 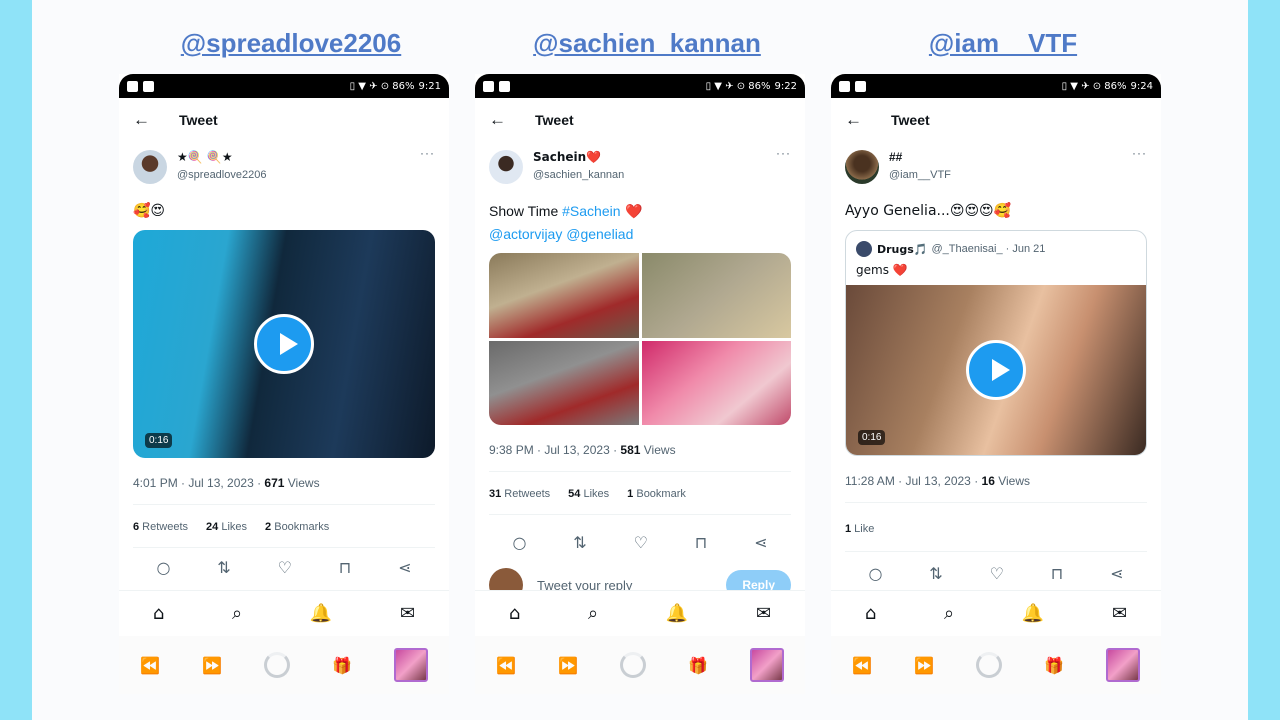 What do you see at coordinates (996, 86) in the screenshot?
I see `status-bar: ▯ ▼ ✈ ⊙ 86% 9:24` at bounding box center [996, 86].